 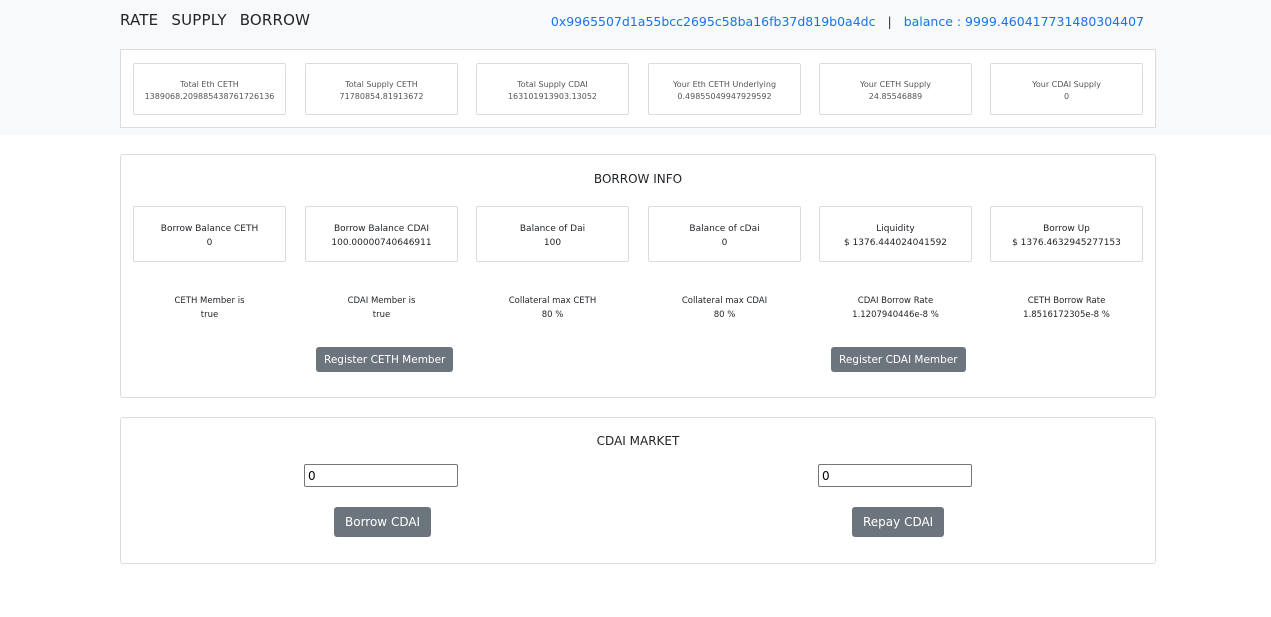 What do you see at coordinates (1066, 96) in the screenshot?
I see `stat-value: 0` at bounding box center [1066, 96].